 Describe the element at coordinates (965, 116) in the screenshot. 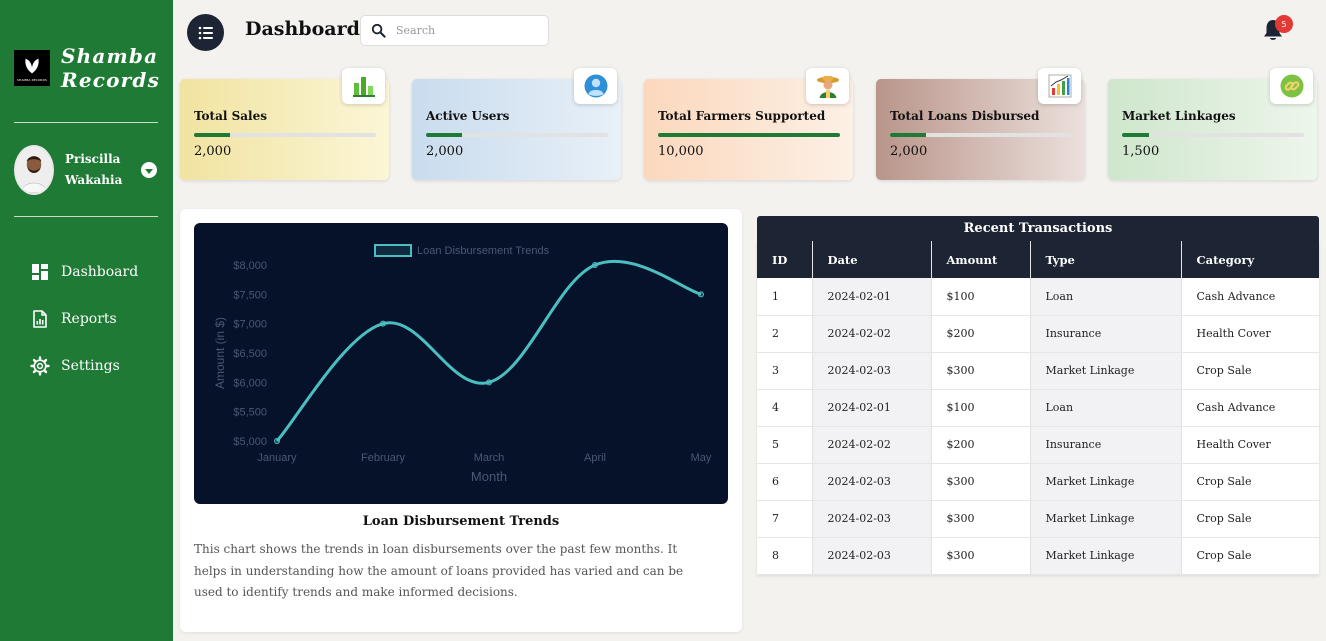

I see `card-title: Total Loans Disbursed` at that location.